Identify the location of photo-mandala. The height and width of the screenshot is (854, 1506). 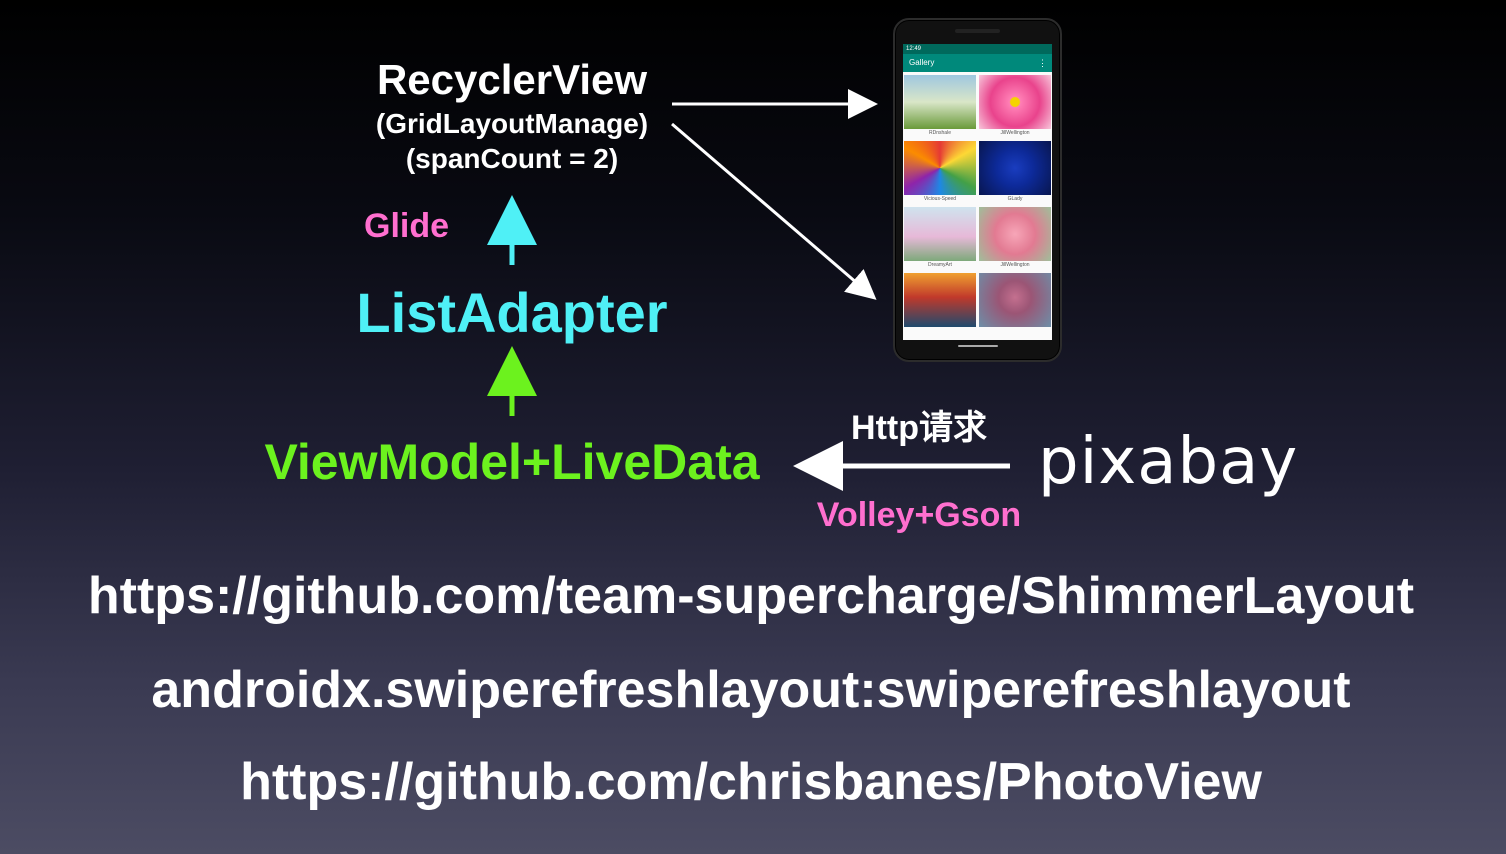
(940, 168).